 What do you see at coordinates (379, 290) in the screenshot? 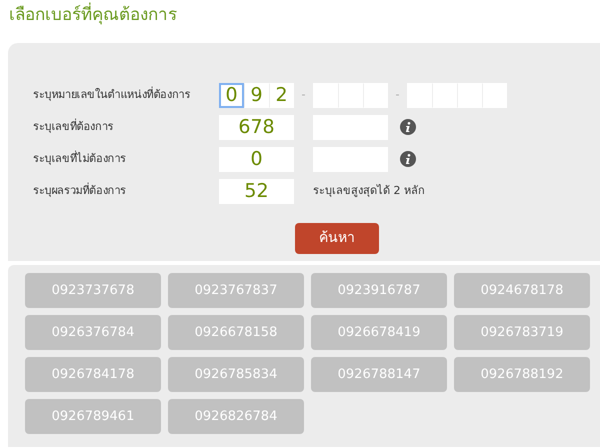
I see `number-button: 0923916787` at bounding box center [379, 290].